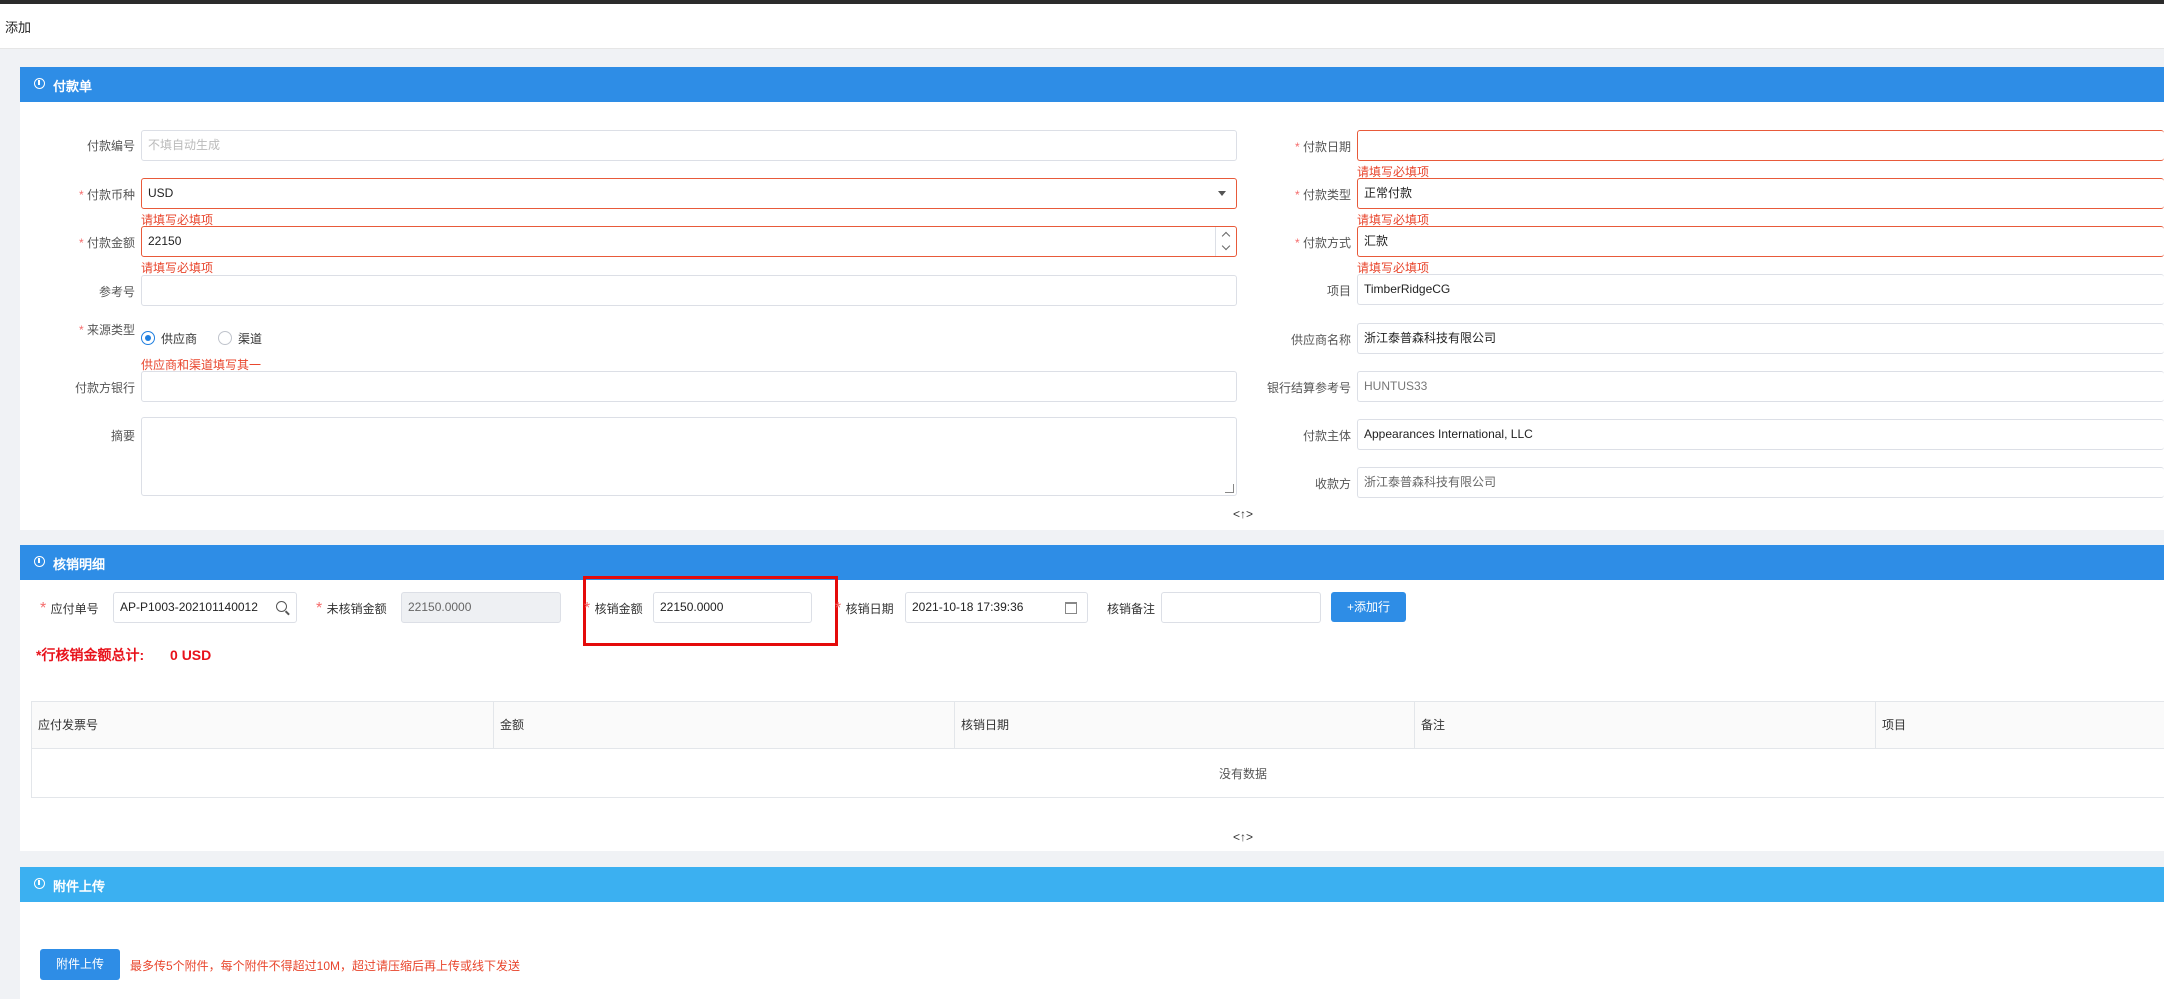  I want to click on bank-ref-label: 银行结算参考号, so click(1308, 388).